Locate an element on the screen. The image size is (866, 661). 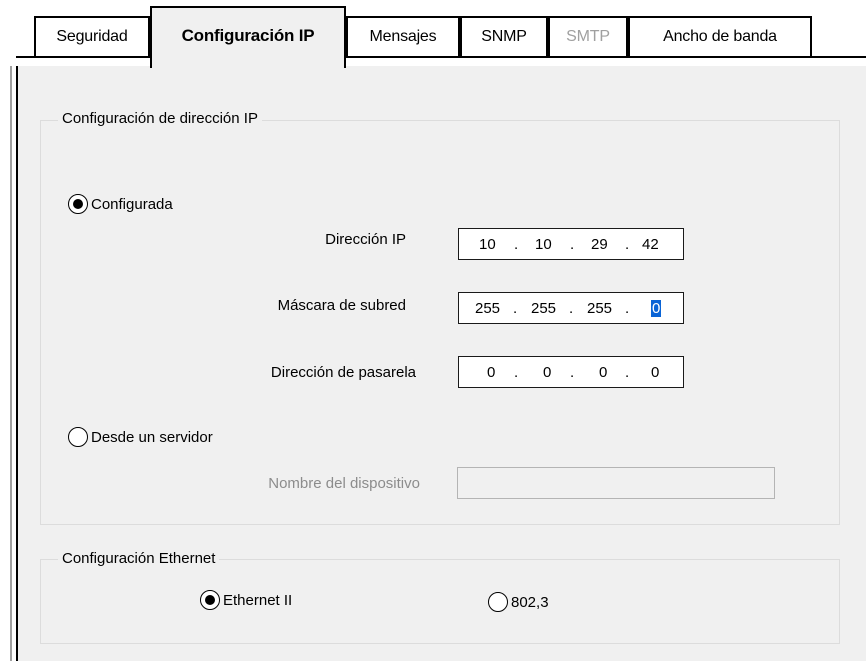
gateway-label: Dirección de pasarela is located at coordinates (343, 372).